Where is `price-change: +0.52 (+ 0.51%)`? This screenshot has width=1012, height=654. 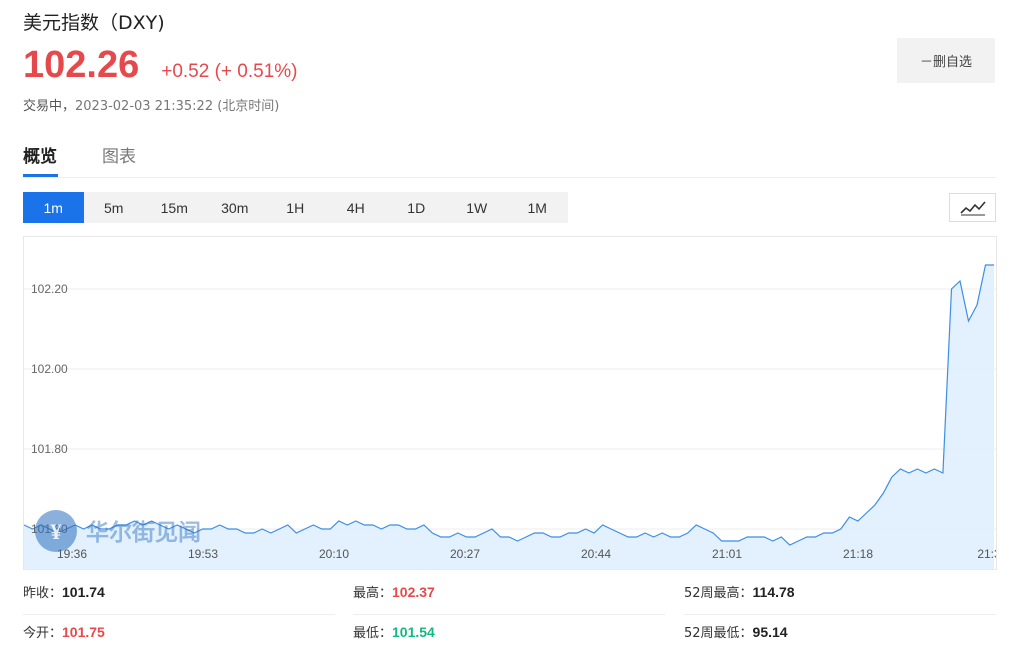
price-change: +0.52 (+ 0.51%) is located at coordinates (229, 71).